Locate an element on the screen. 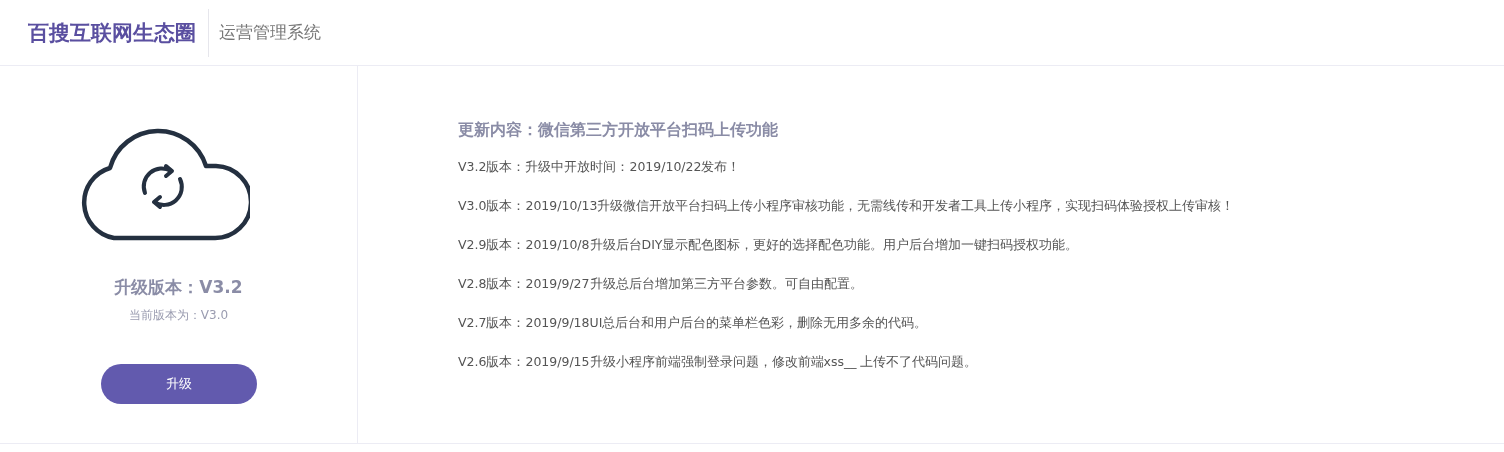 The width and height of the screenshot is (1504, 452). system-title: 运营管理系统 is located at coordinates (270, 32).